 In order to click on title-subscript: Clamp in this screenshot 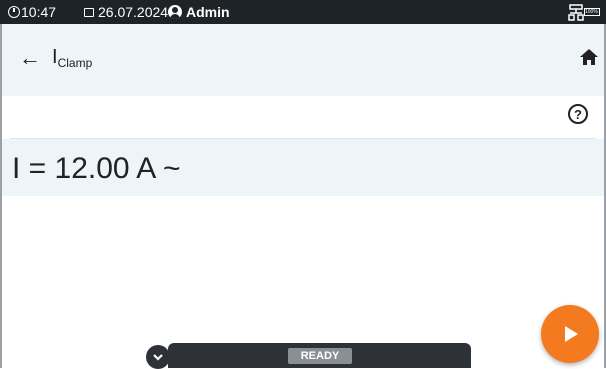, I will do `click(75, 63)`.